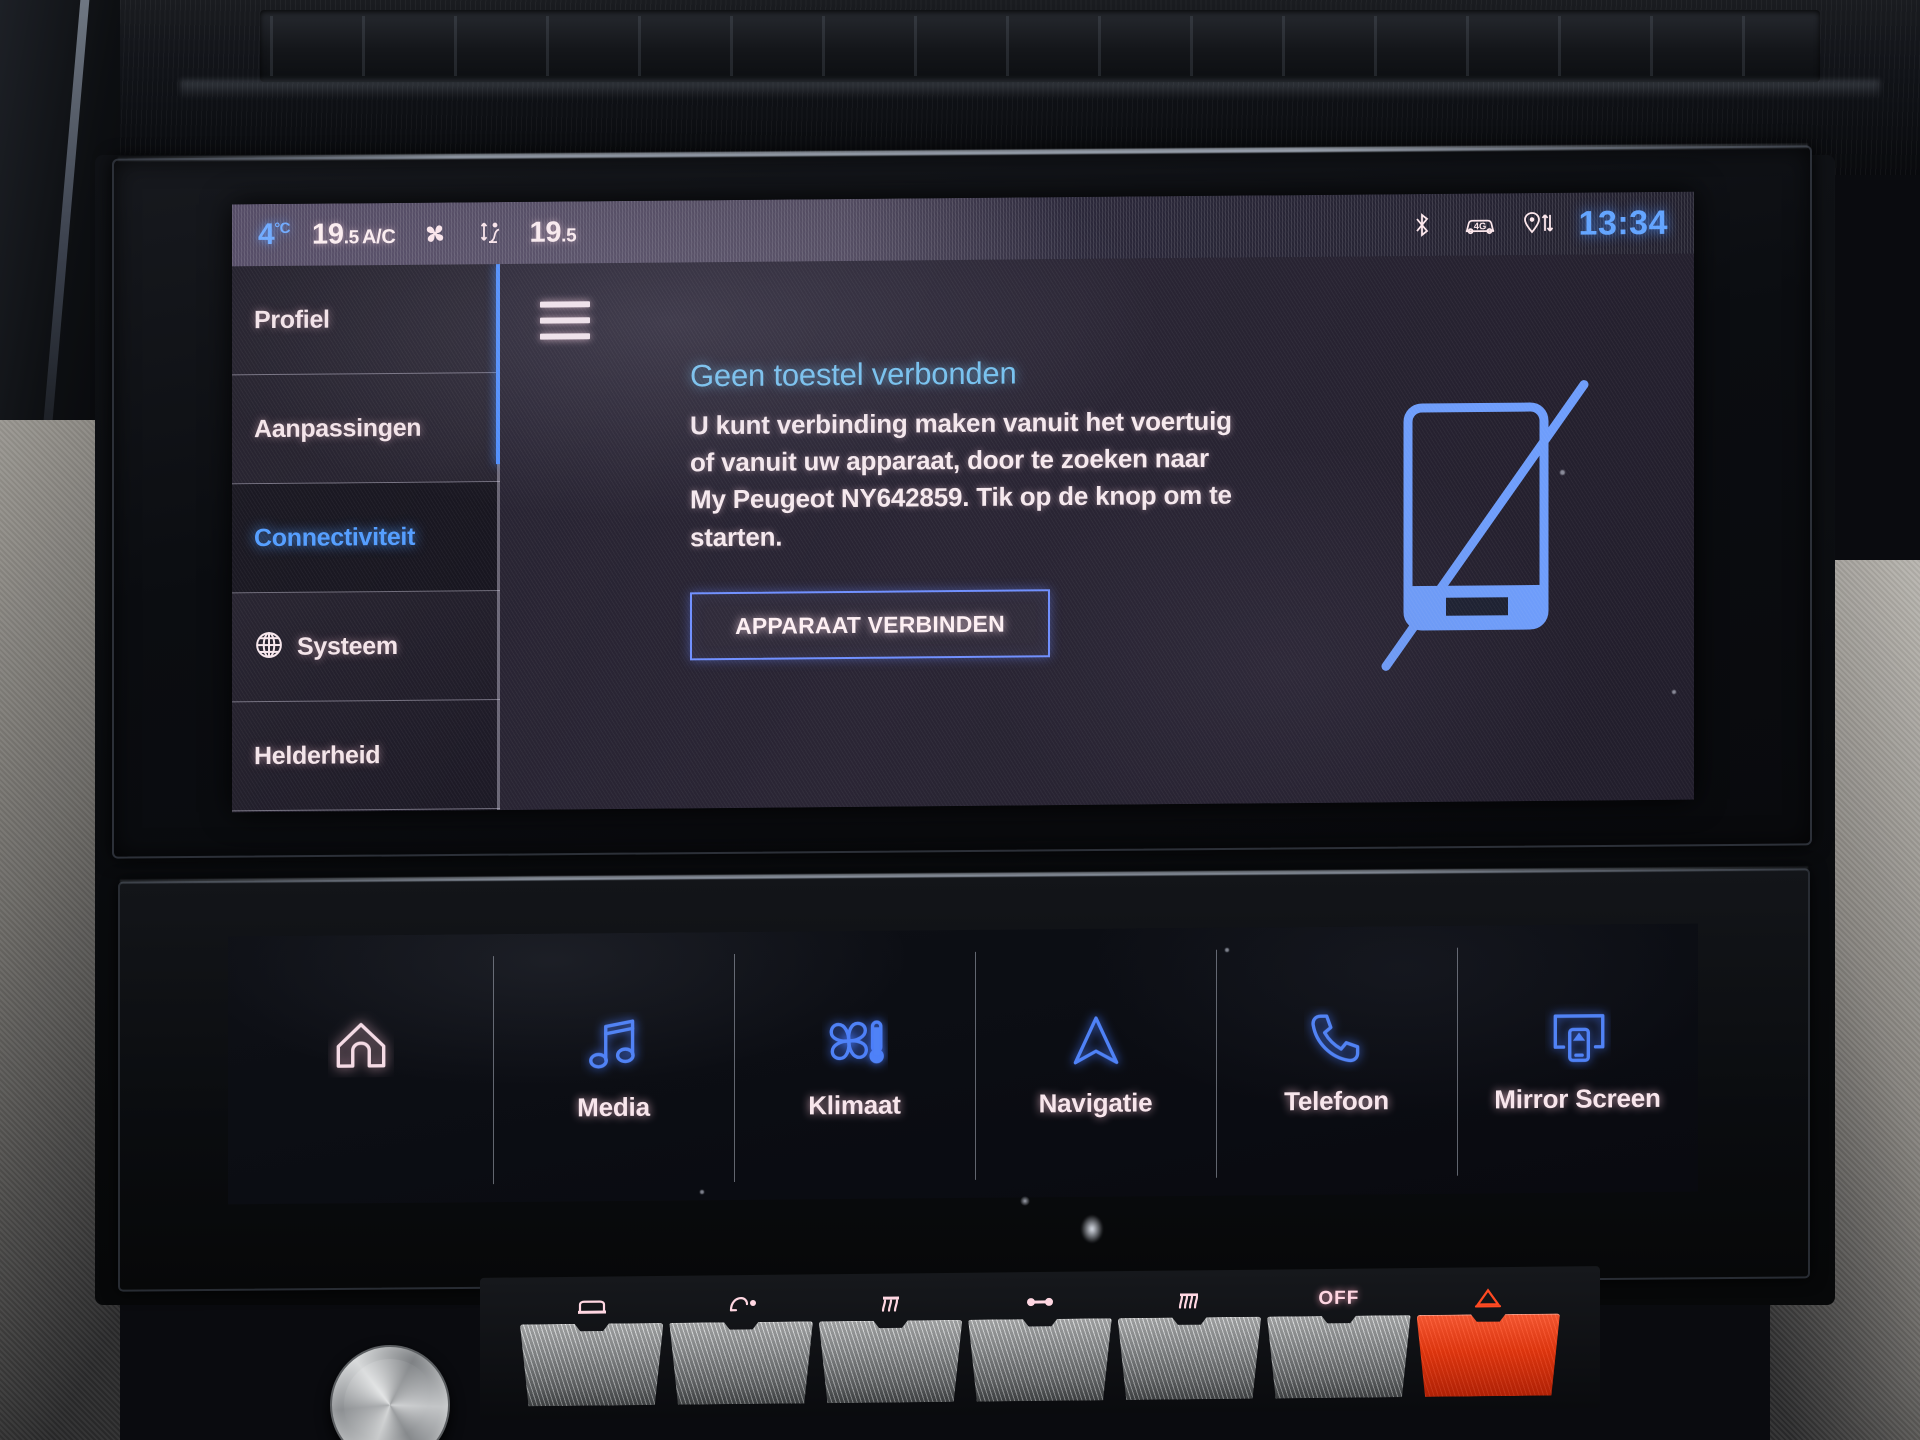  Describe the element at coordinates (1339, 1298) in the screenshot. I see `off-label: OFF` at that location.